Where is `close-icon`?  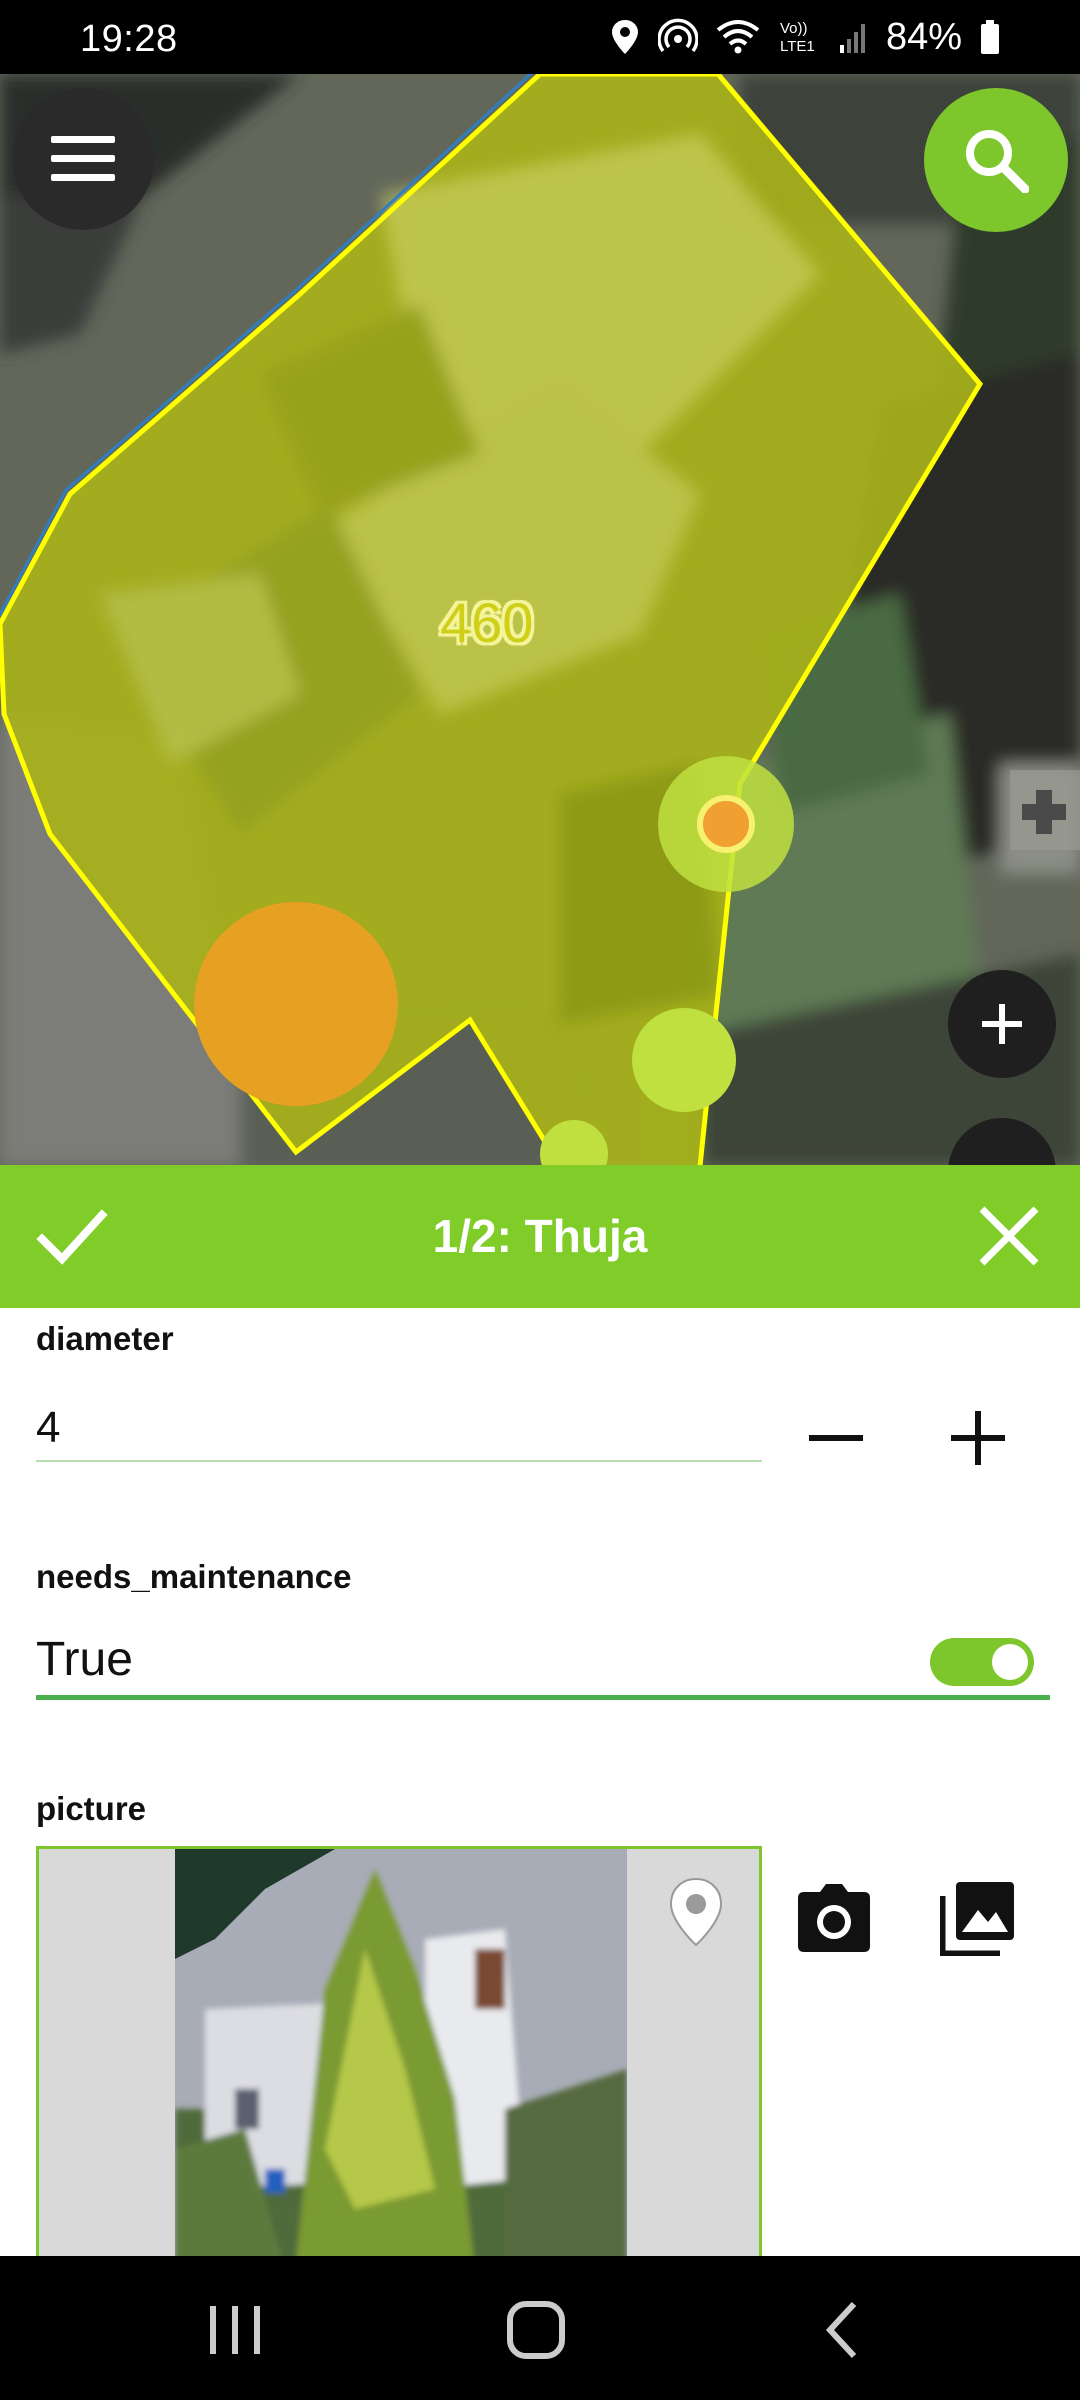 close-icon is located at coordinates (1009, 1236).